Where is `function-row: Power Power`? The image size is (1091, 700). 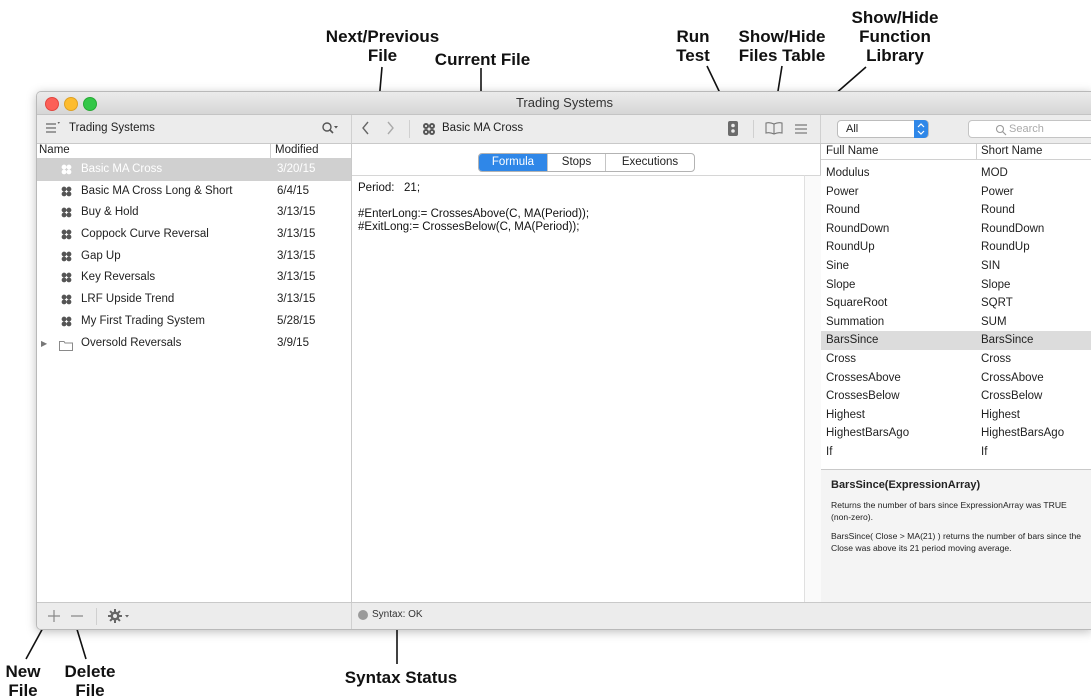 function-row: Power Power is located at coordinates (956, 192).